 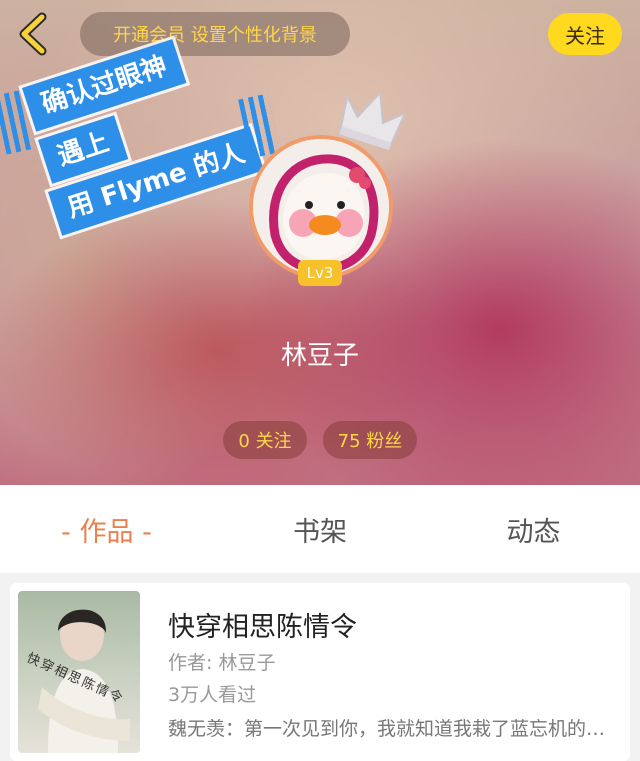 I want to click on chevron-left-icon, so click(x=33, y=34).